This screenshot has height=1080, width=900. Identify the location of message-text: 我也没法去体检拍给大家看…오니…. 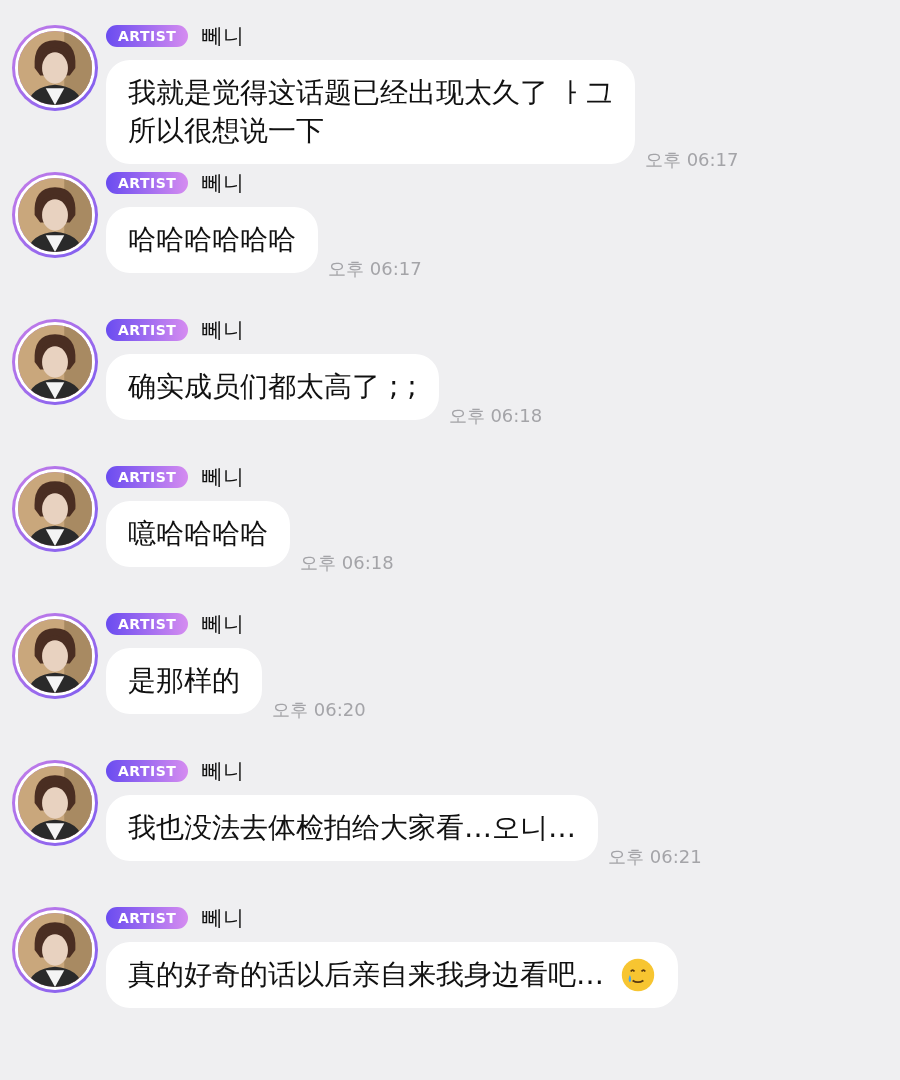
(352, 828).